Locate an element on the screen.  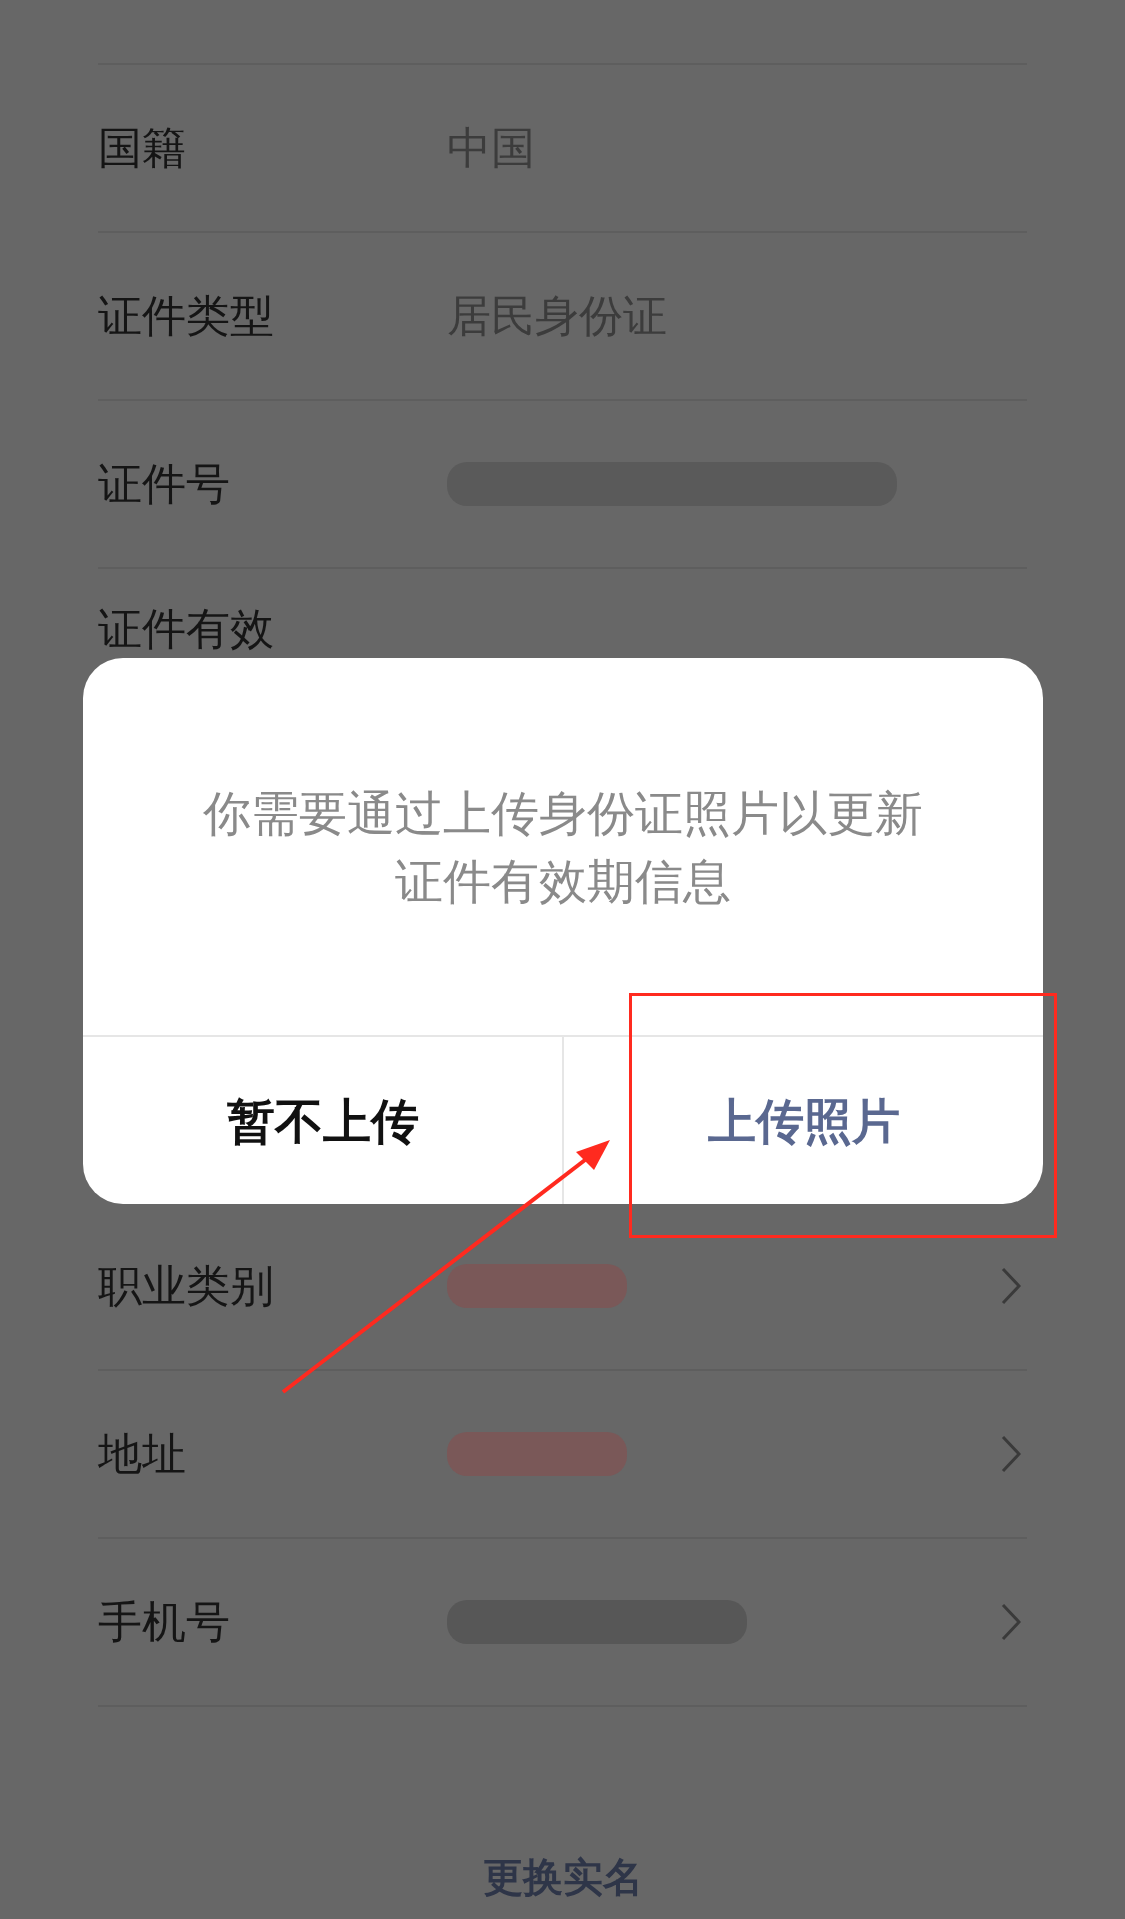
field-label: 证件类型 is located at coordinates (186, 316).